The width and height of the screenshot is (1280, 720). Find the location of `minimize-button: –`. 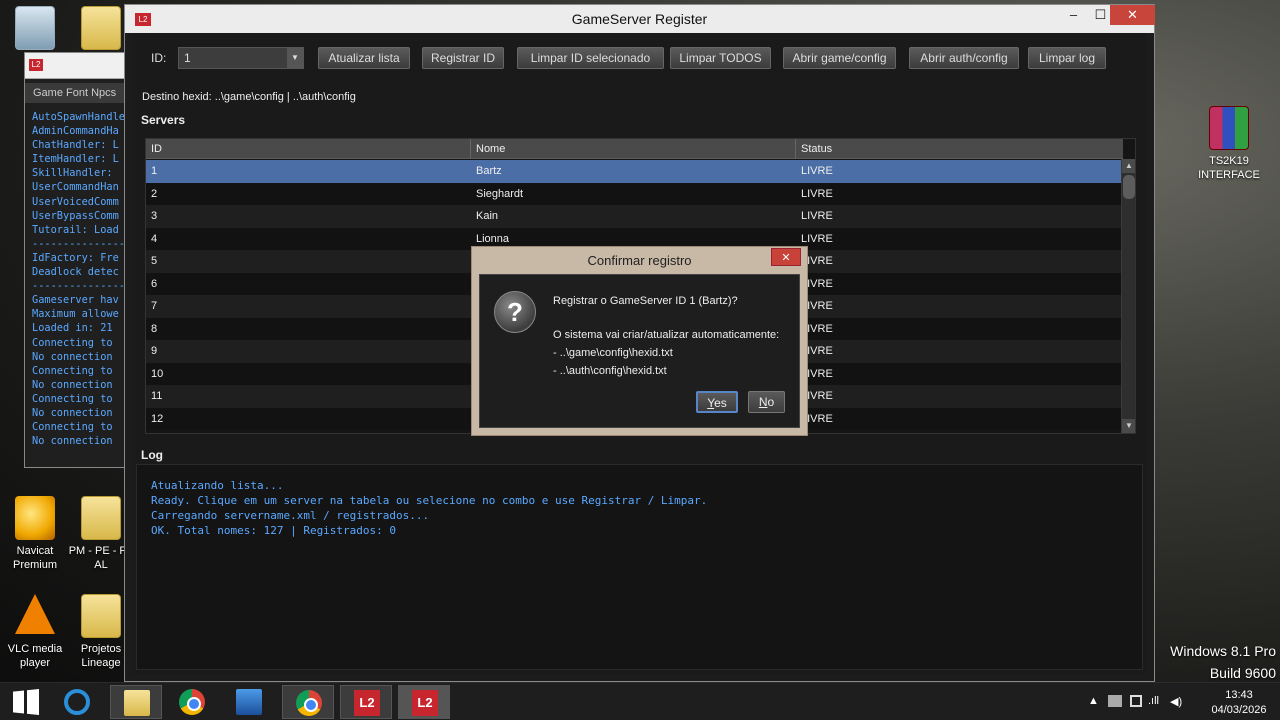

minimize-button: – is located at coordinates (1073, 15).